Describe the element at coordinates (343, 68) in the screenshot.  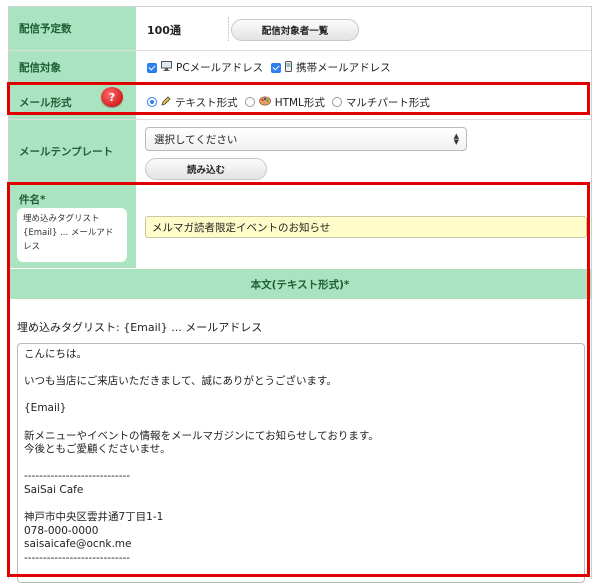
I see `mobile-mail-label: 携帯メールアドレス` at that location.